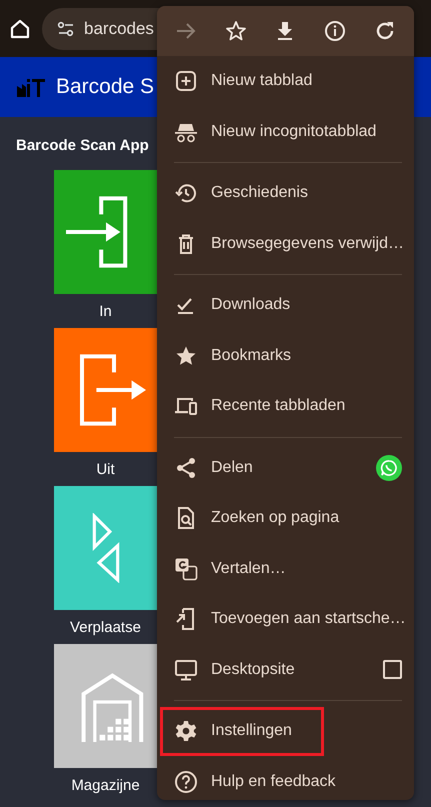 The width and height of the screenshot is (431, 807). I want to click on header-title: Barcode S, so click(105, 87).